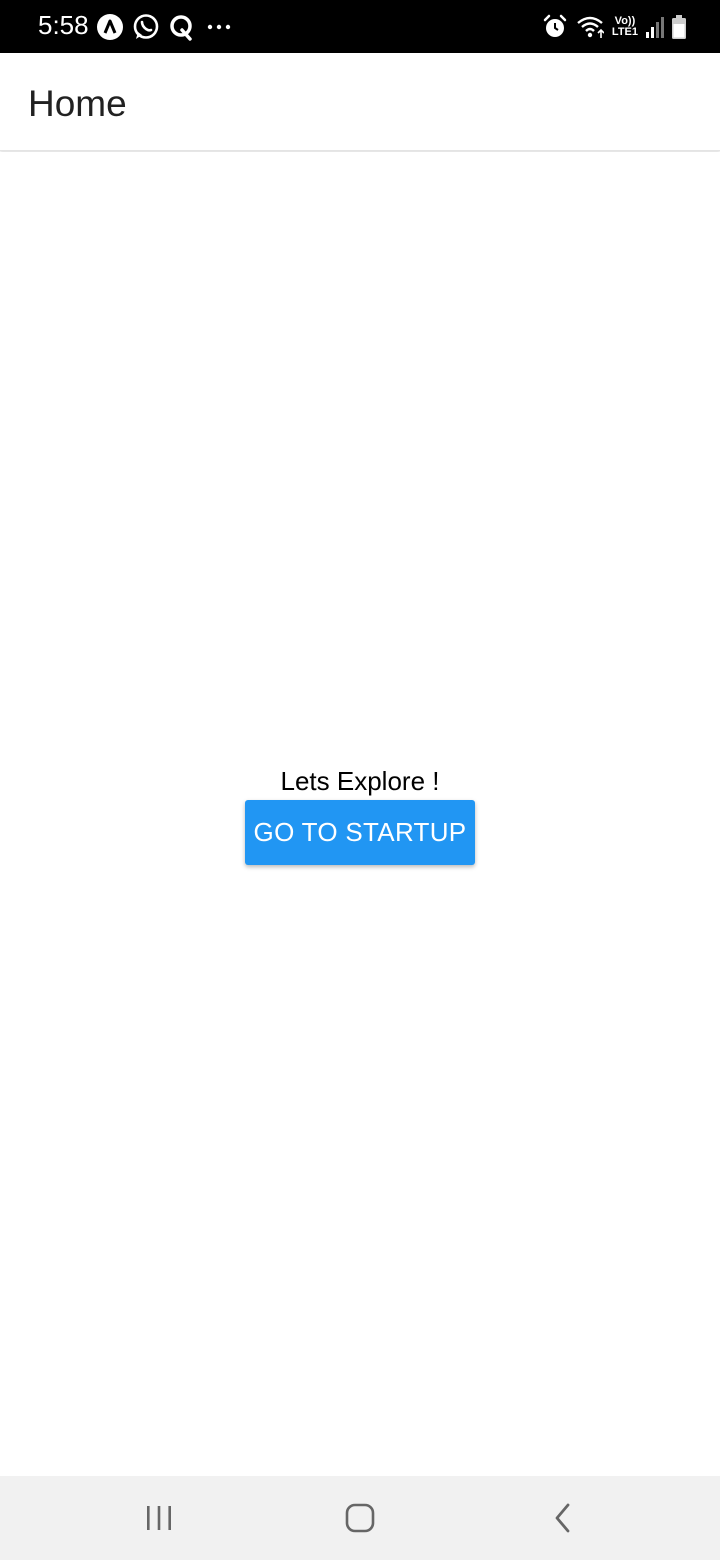 The height and width of the screenshot is (1560, 720). What do you see at coordinates (182, 27) in the screenshot?
I see `quora-icon` at bounding box center [182, 27].